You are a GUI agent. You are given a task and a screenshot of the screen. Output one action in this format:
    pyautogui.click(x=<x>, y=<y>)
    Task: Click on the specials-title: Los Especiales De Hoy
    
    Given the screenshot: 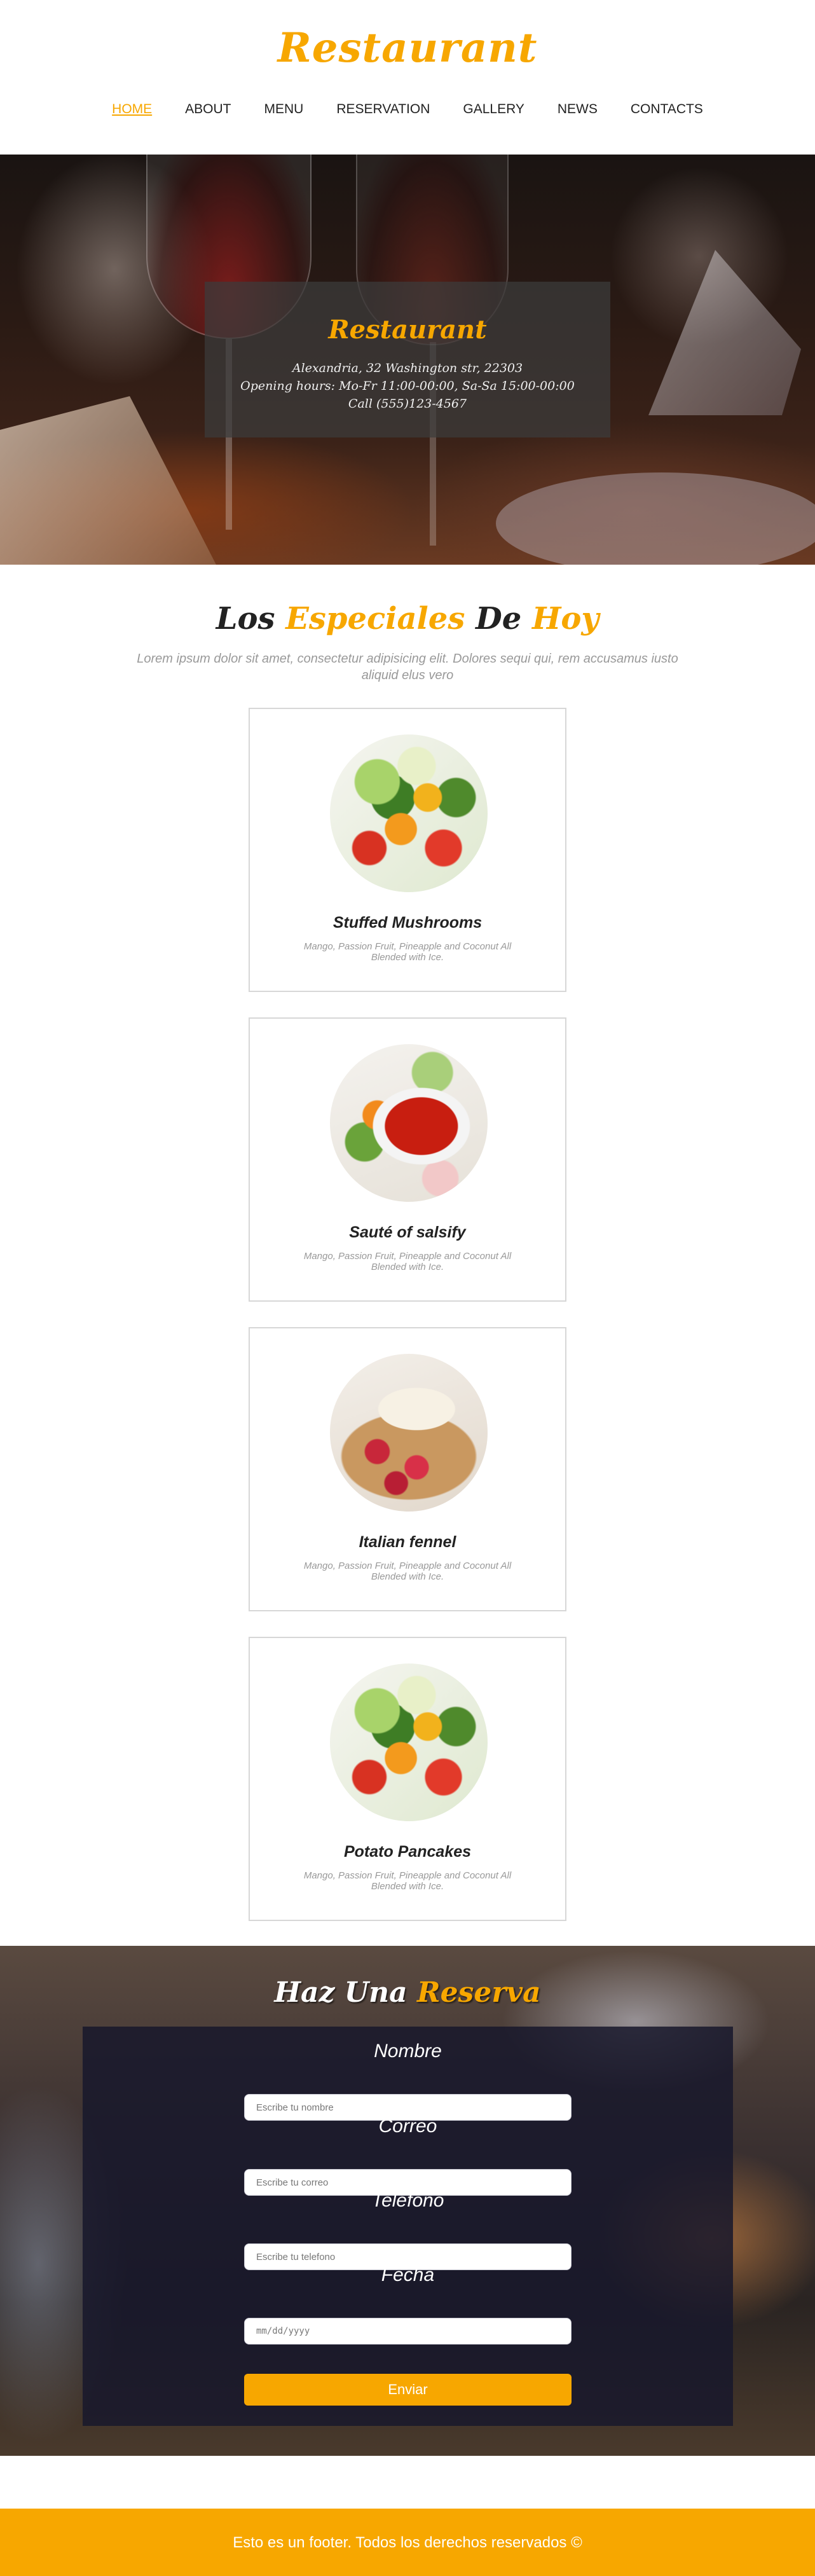 What is the action you would take?
    pyautogui.click(x=407, y=619)
    